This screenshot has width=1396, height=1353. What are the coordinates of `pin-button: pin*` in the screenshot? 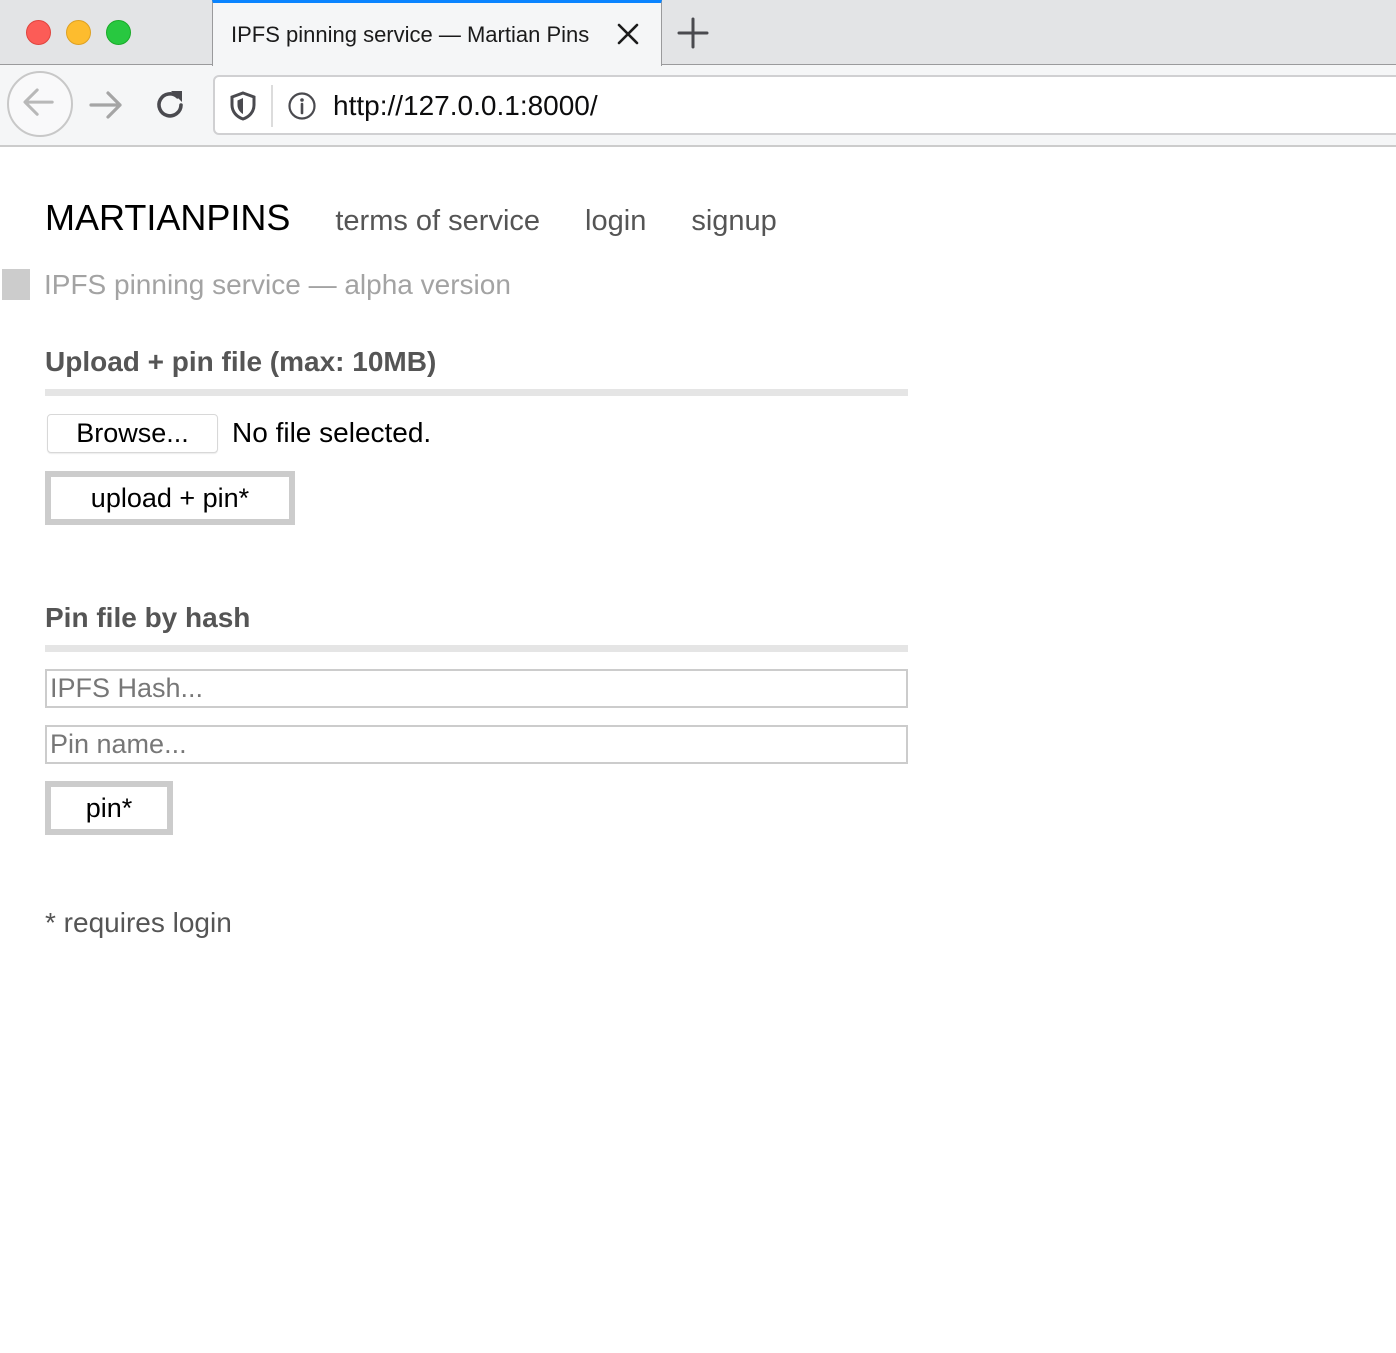 It's located at (109, 808).